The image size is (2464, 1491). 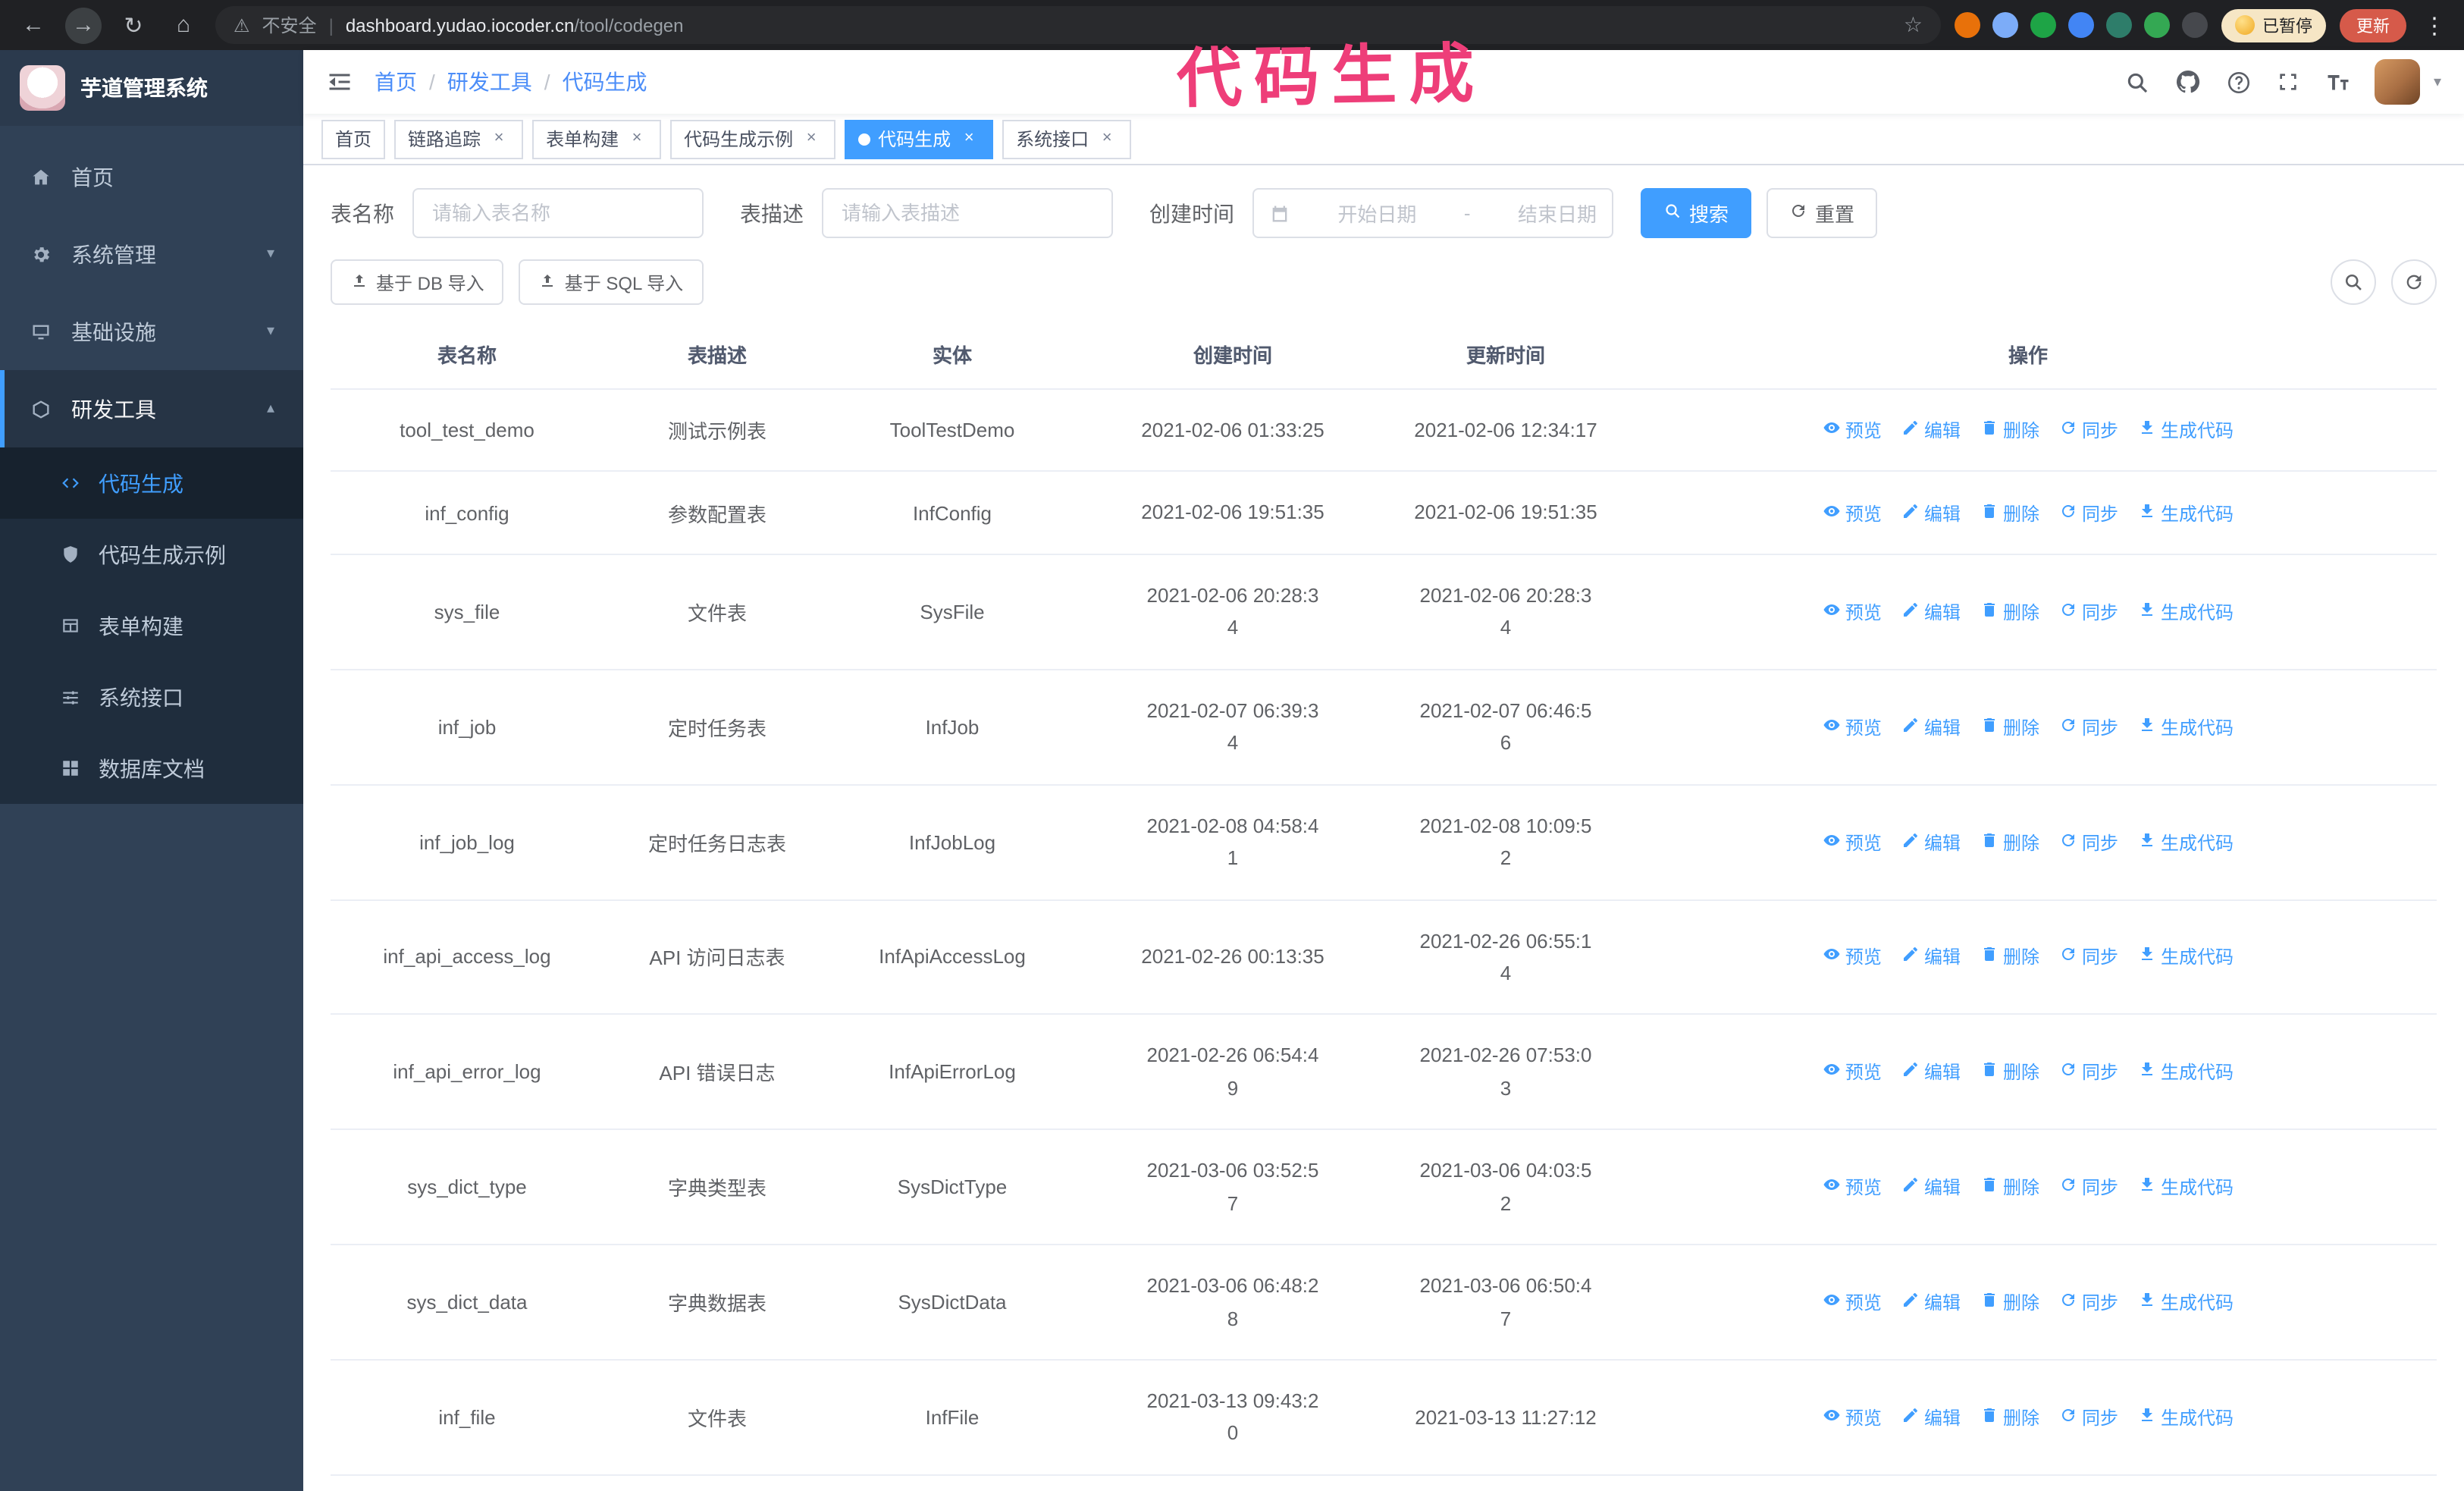 What do you see at coordinates (2239, 82) in the screenshot?
I see `help-icon` at bounding box center [2239, 82].